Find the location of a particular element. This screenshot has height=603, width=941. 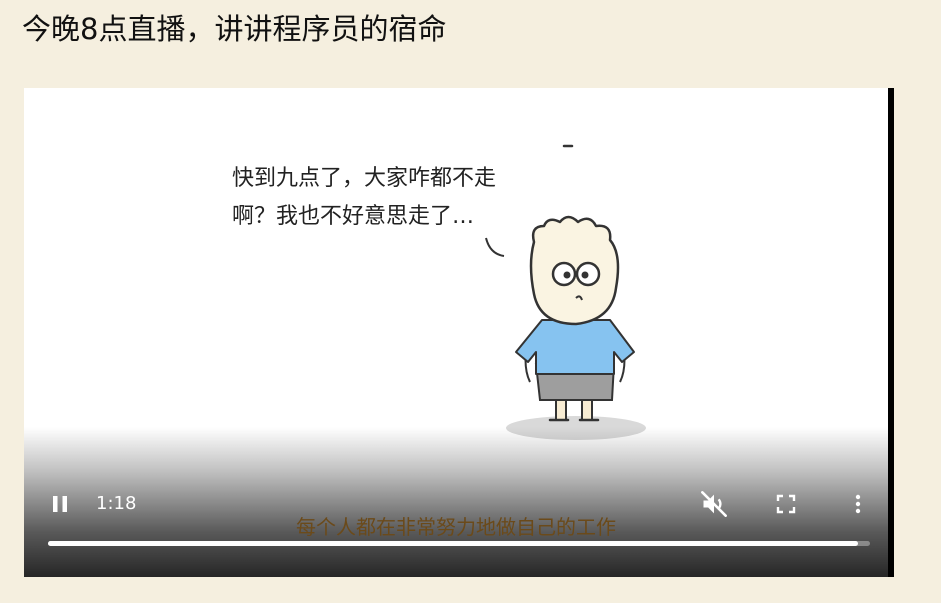

pause-button is located at coordinates (60, 504).